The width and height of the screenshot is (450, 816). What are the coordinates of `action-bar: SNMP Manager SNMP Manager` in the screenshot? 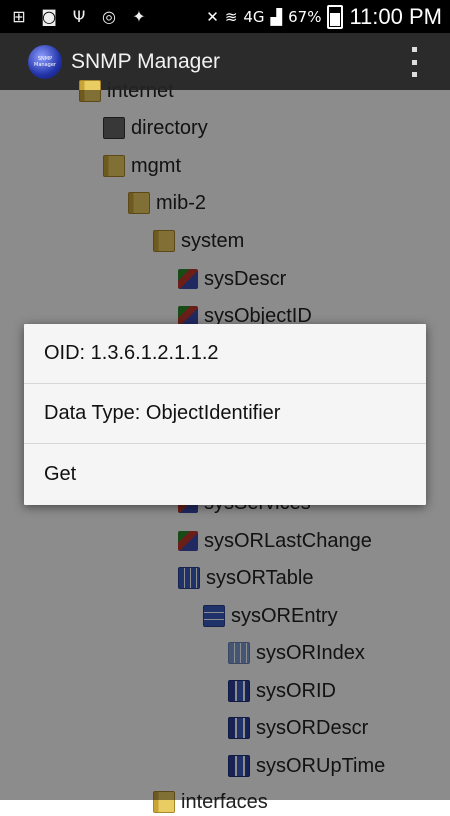 It's located at (225, 61).